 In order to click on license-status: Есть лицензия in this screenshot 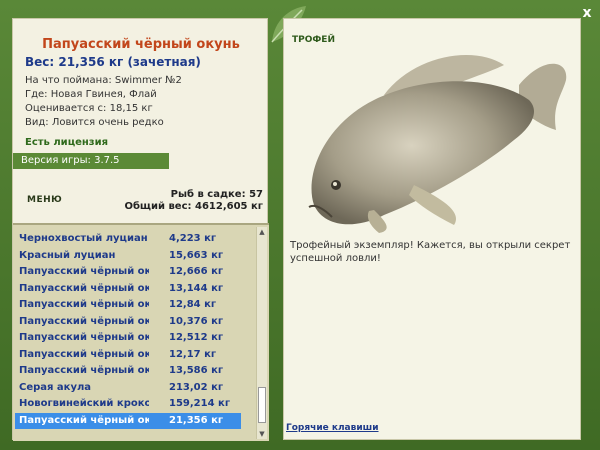, I will do `click(67, 142)`.